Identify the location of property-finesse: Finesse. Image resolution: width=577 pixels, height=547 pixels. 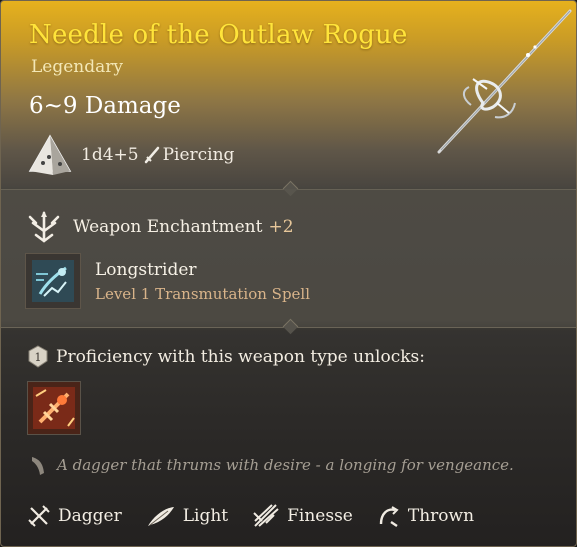
(302, 516).